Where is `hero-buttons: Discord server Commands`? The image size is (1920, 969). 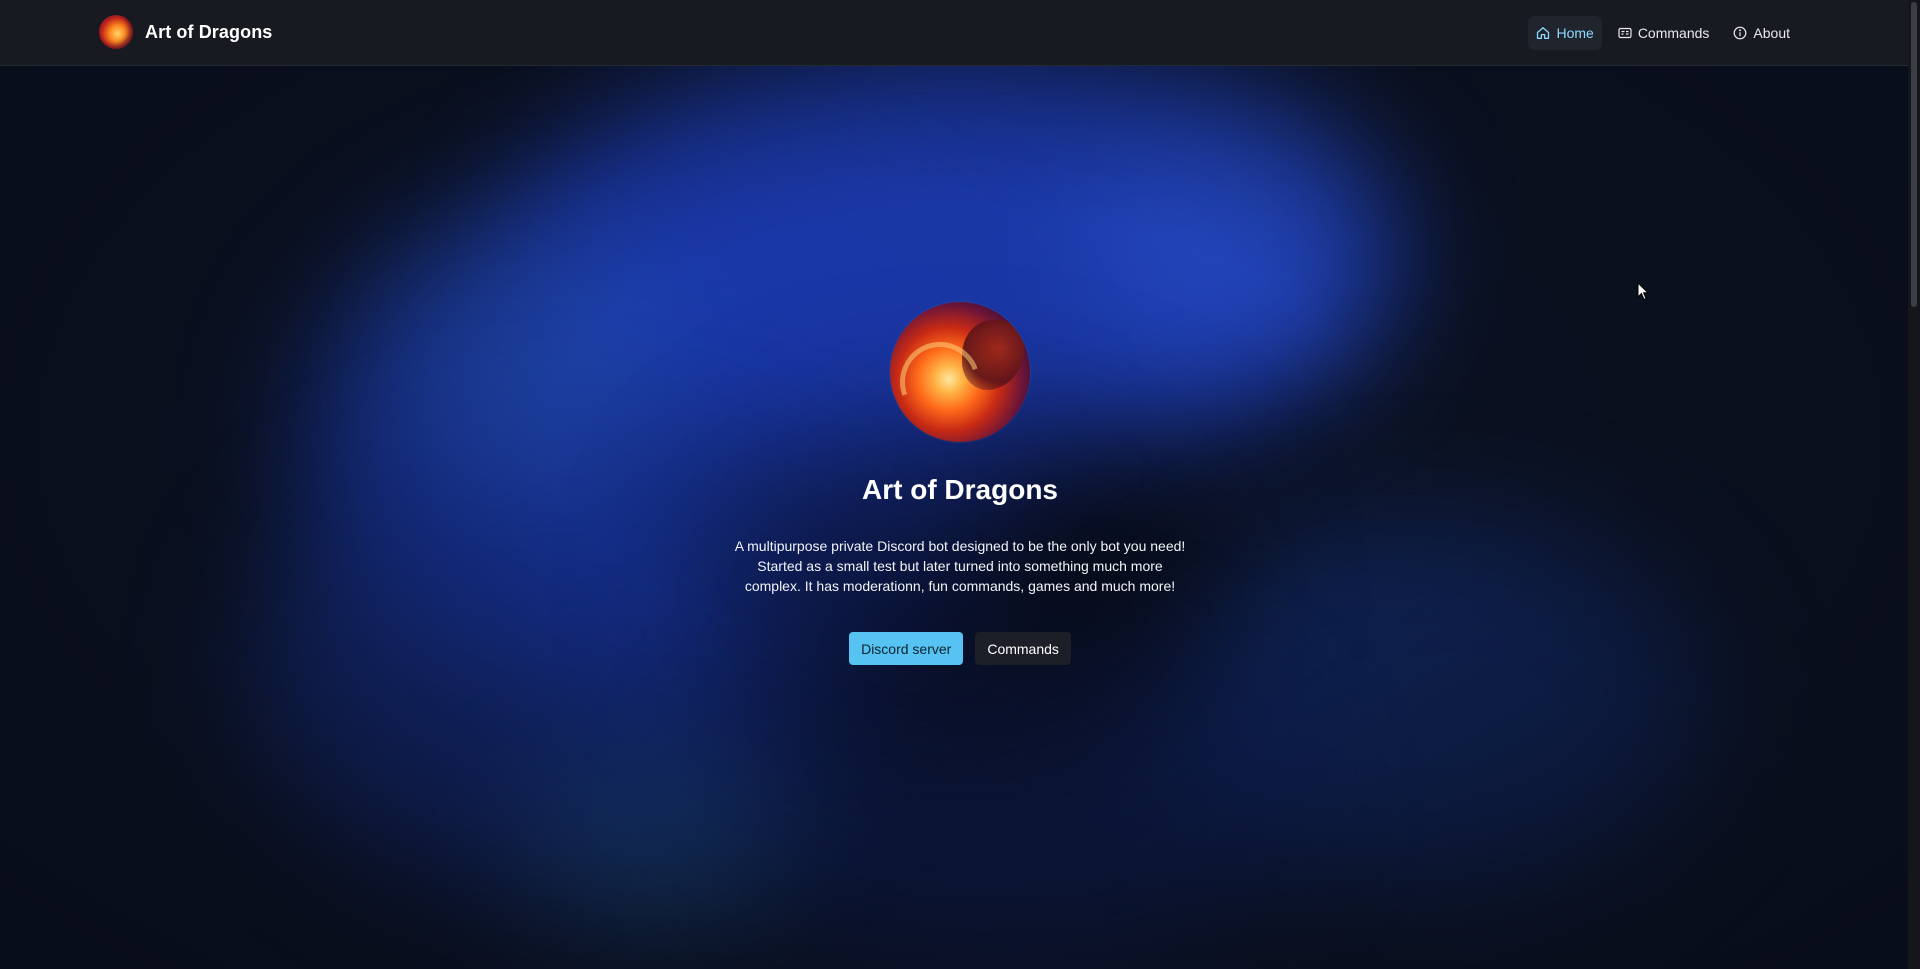
hero-buttons: Discord server Commands is located at coordinates (960, 648).